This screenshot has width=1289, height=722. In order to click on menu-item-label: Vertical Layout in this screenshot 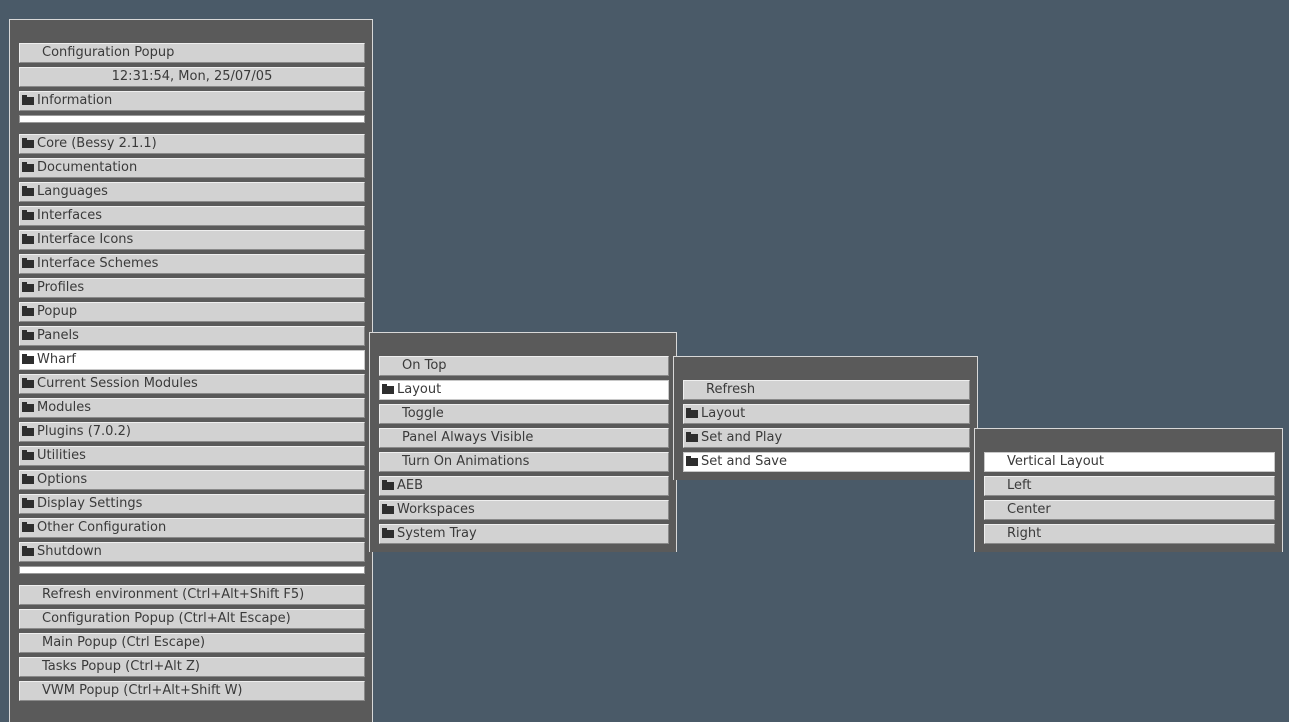, I will do `click(1055, 461)`.